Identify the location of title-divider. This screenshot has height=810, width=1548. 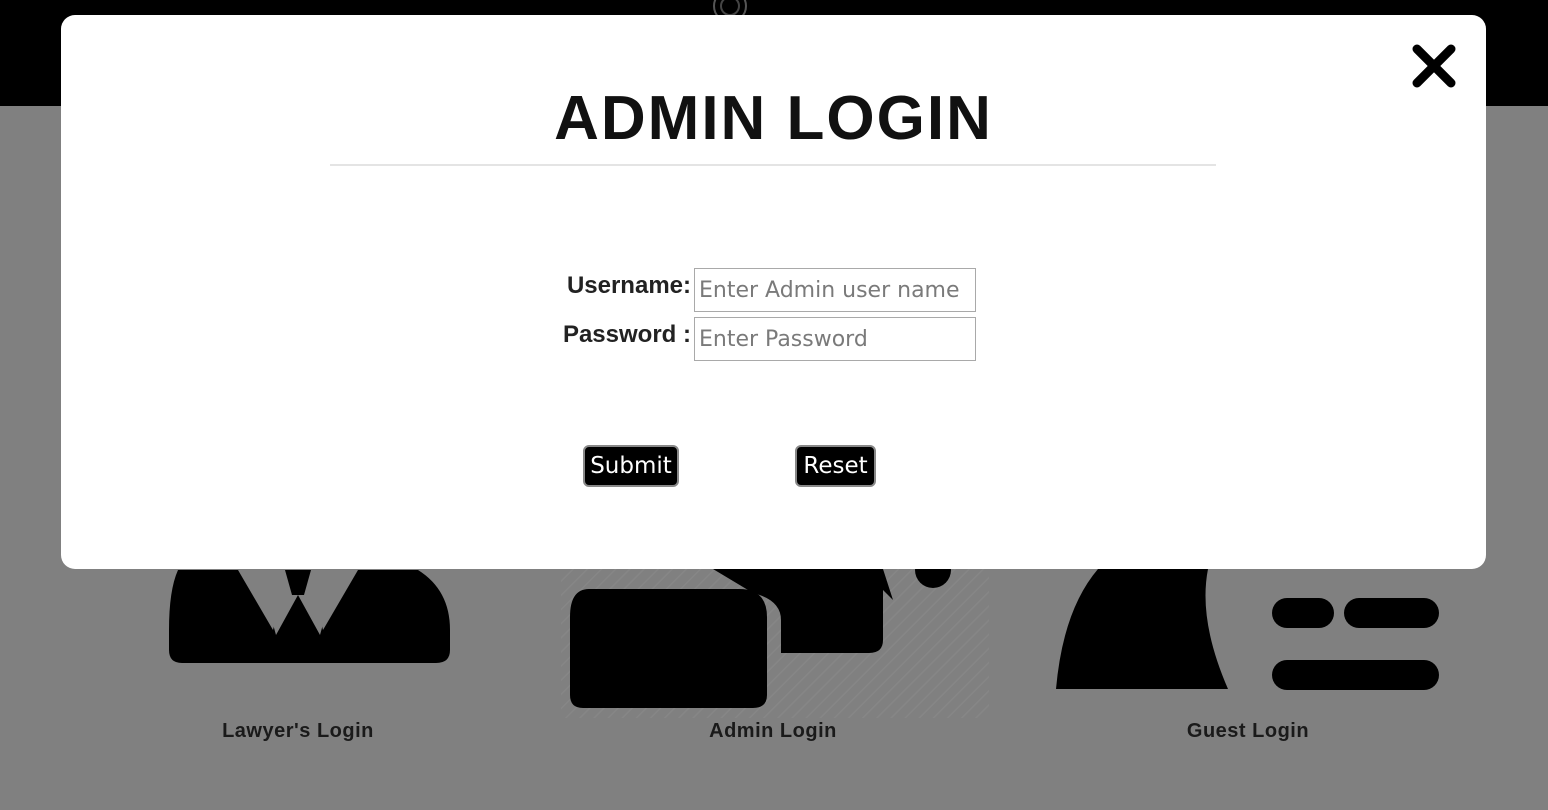
(773, 165).